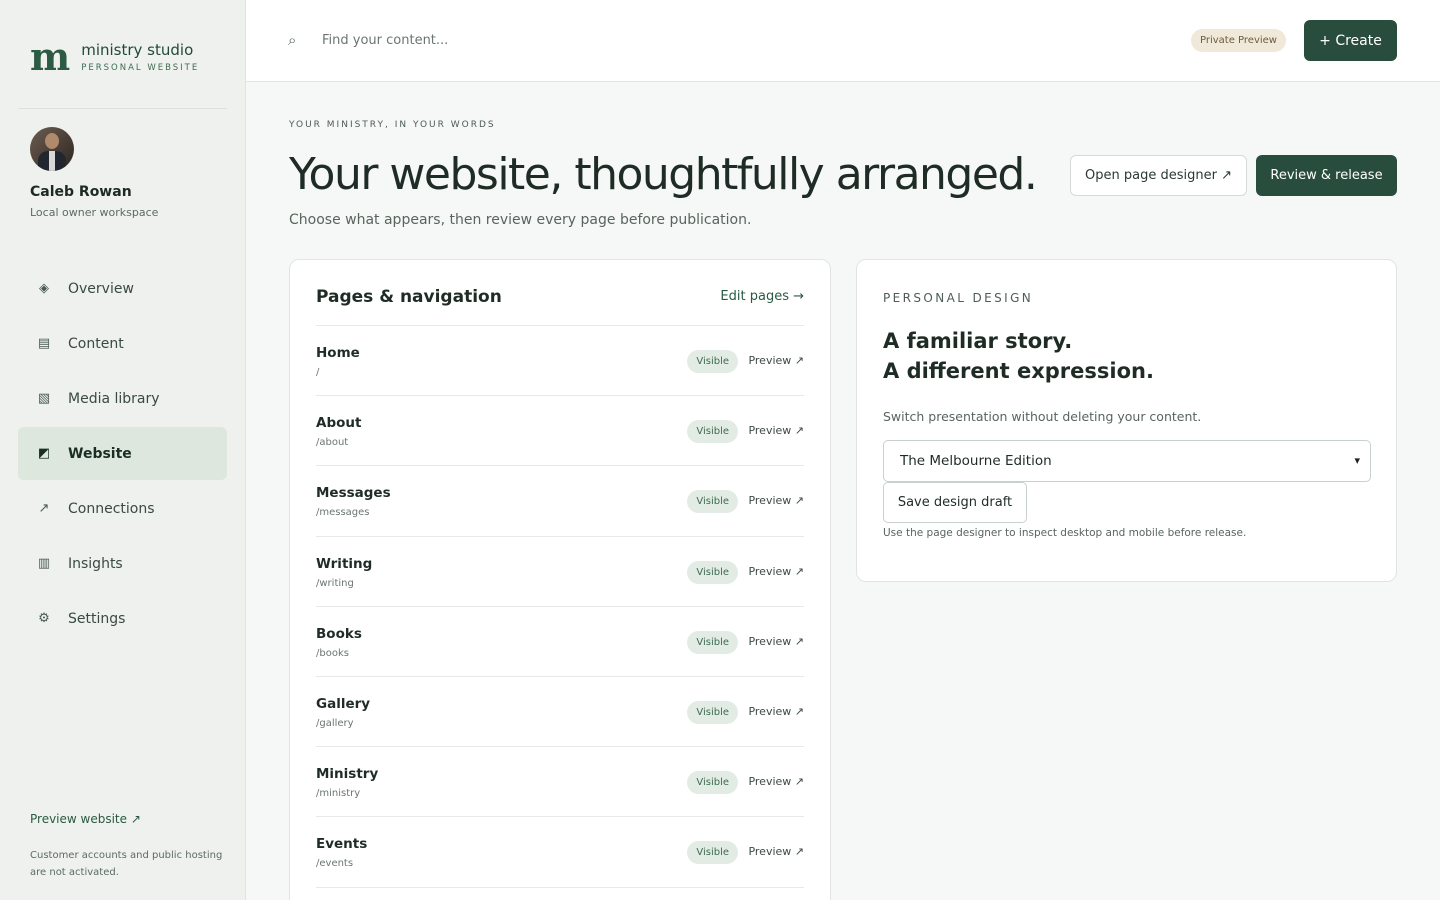 Image resolution: width=1440 pixels, height=900 pixels. Describe the element at coordinates (111, 508) in the screenshot. I see `sidebar-item-label: Connections` at that location.